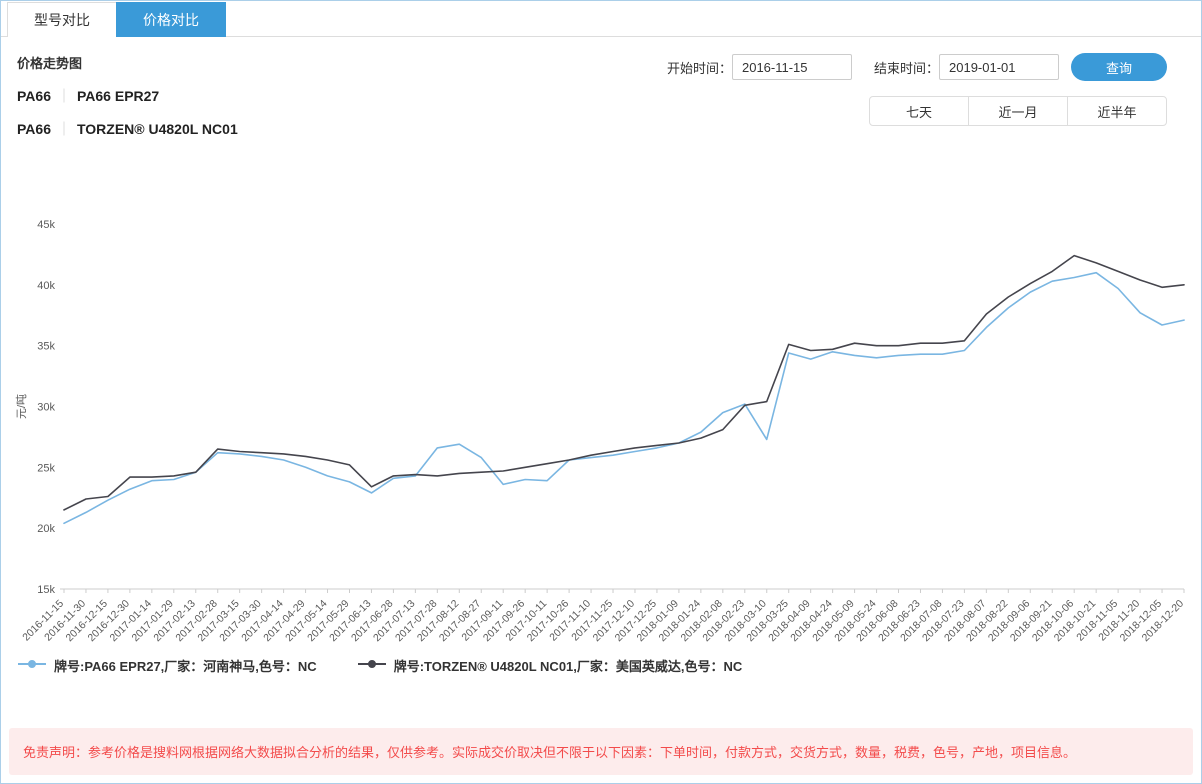 This screenshot has width=1202, height=784. Describe the element at coordinates (919, 111) in the screenshot. I see `range-button-7days: 七天` at that location.